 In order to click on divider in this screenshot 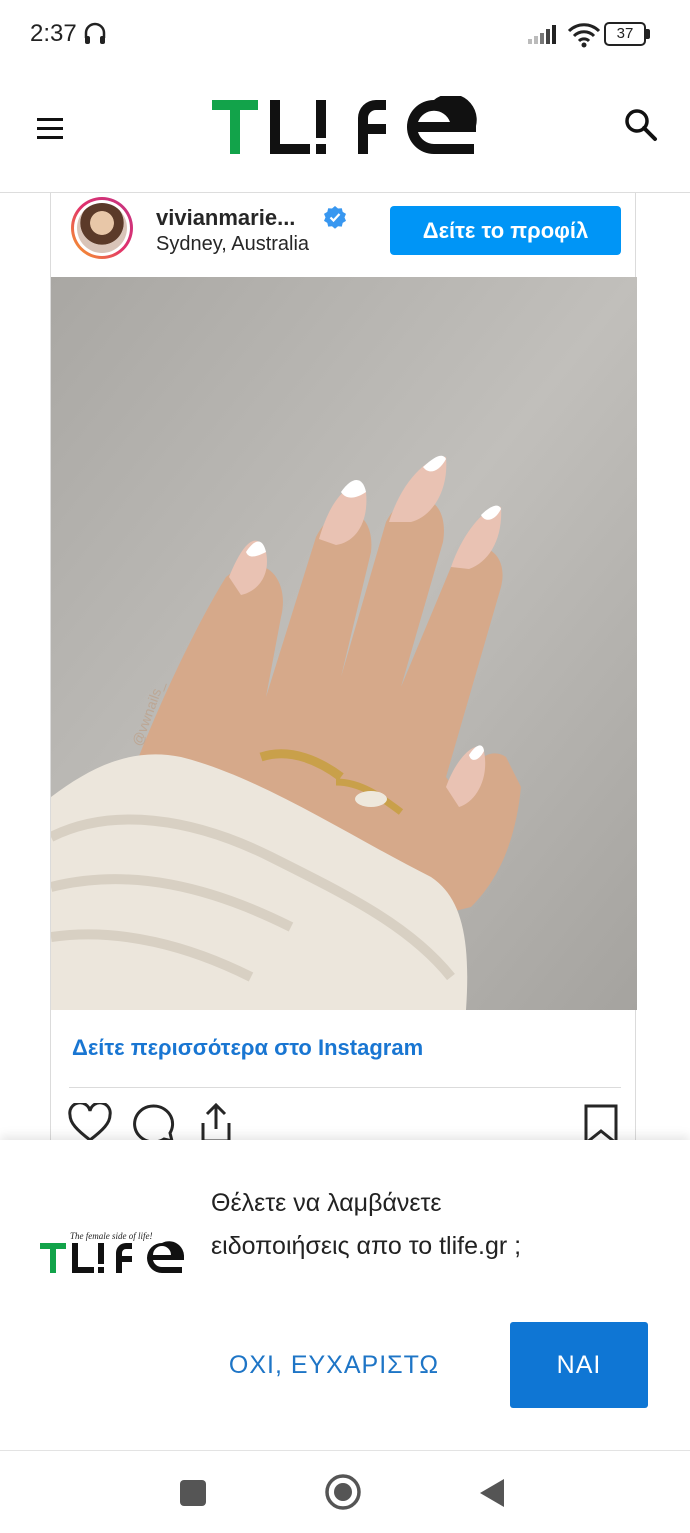, I will do `click(345, 1087)`.